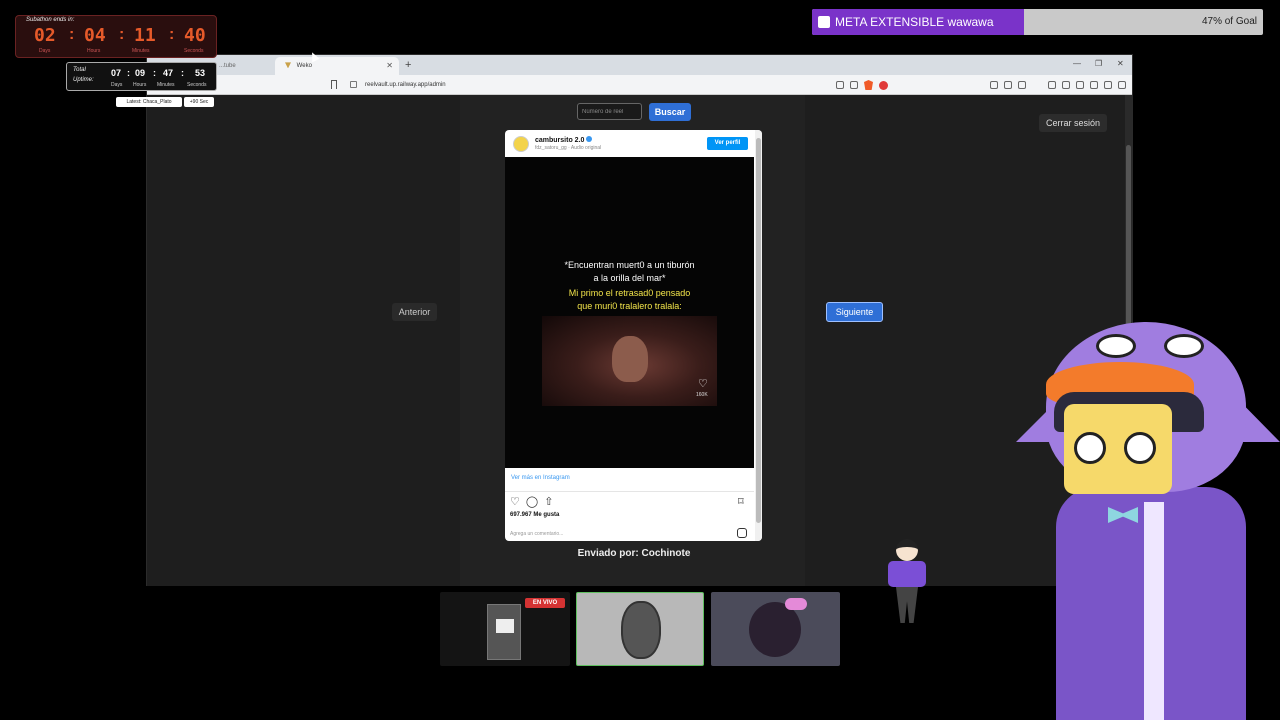 This screenshot has height=720, width=1280. What do you see at coordinates (914, 22) in the screenshot?
I see `goal-label: META EXTENSIBLE wawawa` at bounding box center [914, 22].